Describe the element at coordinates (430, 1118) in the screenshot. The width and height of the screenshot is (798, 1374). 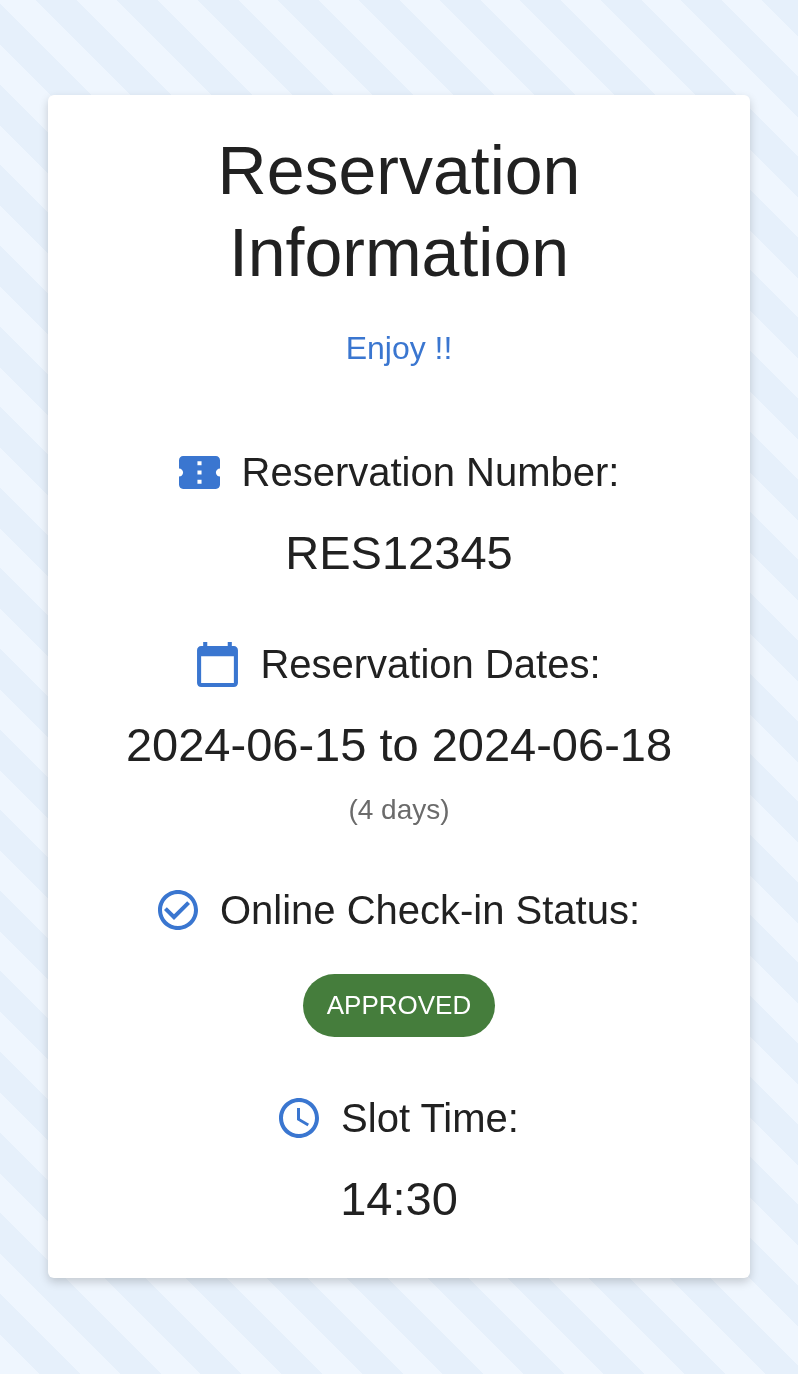
I see `field-label: Slot Time:` at that location.